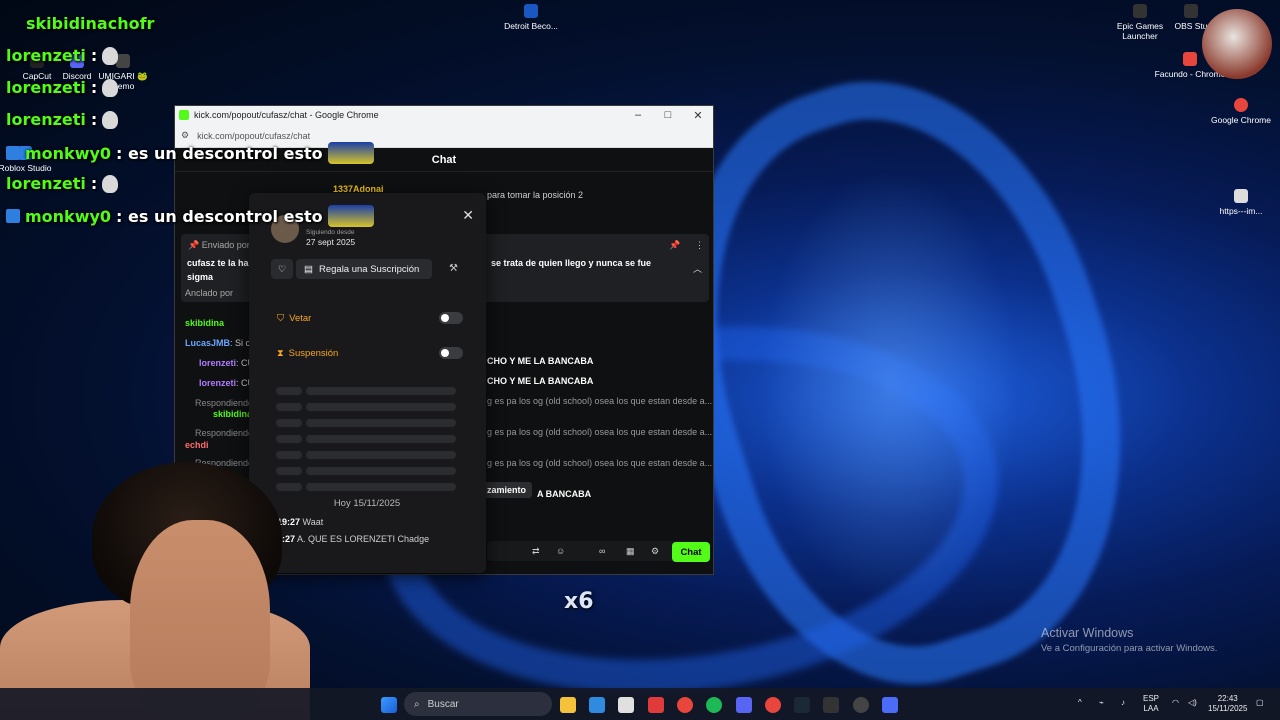 The width and height of the screenshot is (1280, 720). I want to click on desktop-icon-google-chrome: Google Chrome, so click(1241, 111).